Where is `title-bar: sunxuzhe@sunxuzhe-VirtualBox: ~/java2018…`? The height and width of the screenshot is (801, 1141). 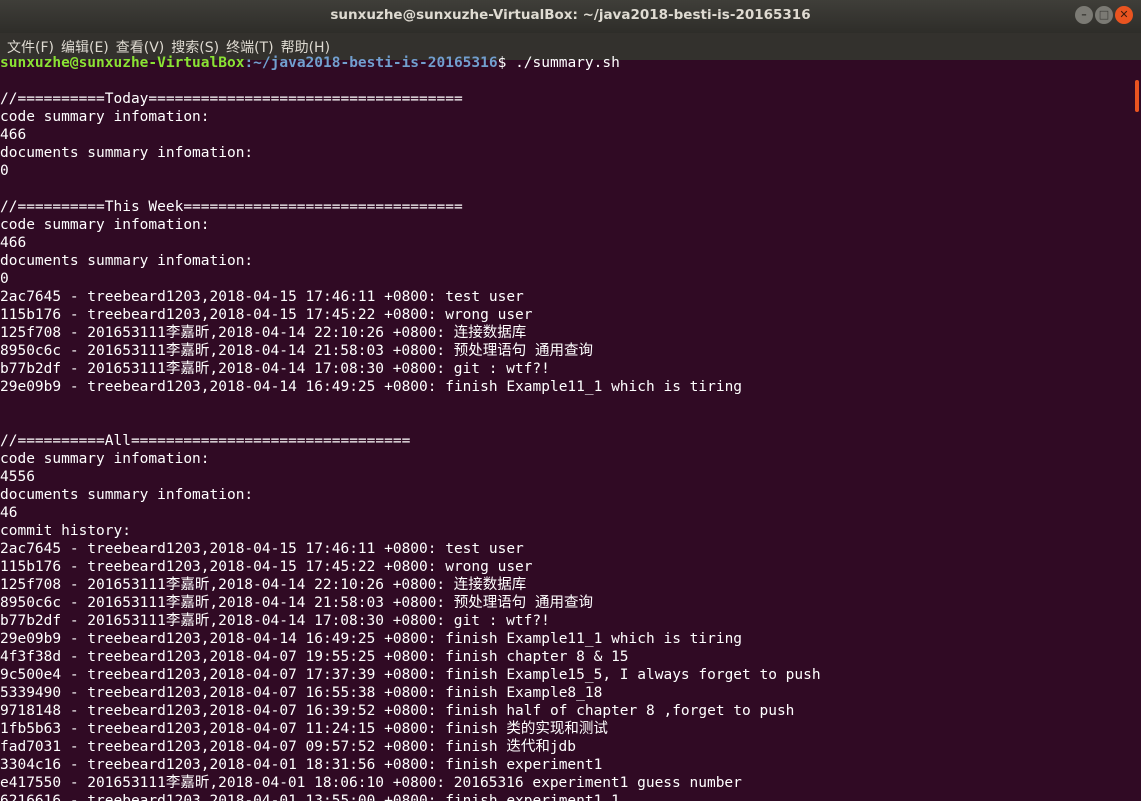 title-bar: sunxuzhe@sunxuzhe-VirtualBox: ~/java2018… is located at coordinates (570, 16).